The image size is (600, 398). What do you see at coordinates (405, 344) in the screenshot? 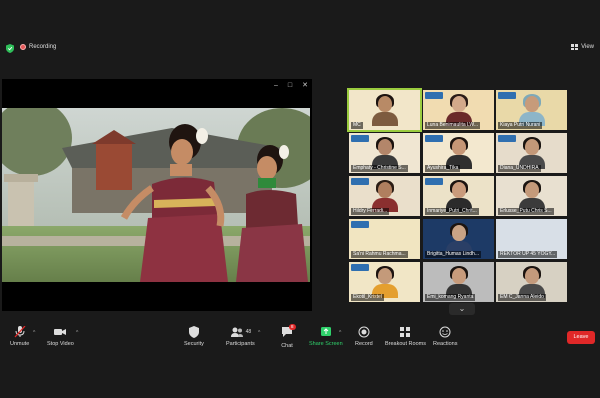
I see `breakout-rooms-label: Breakout Rooms` at bounding box center [405, 344].